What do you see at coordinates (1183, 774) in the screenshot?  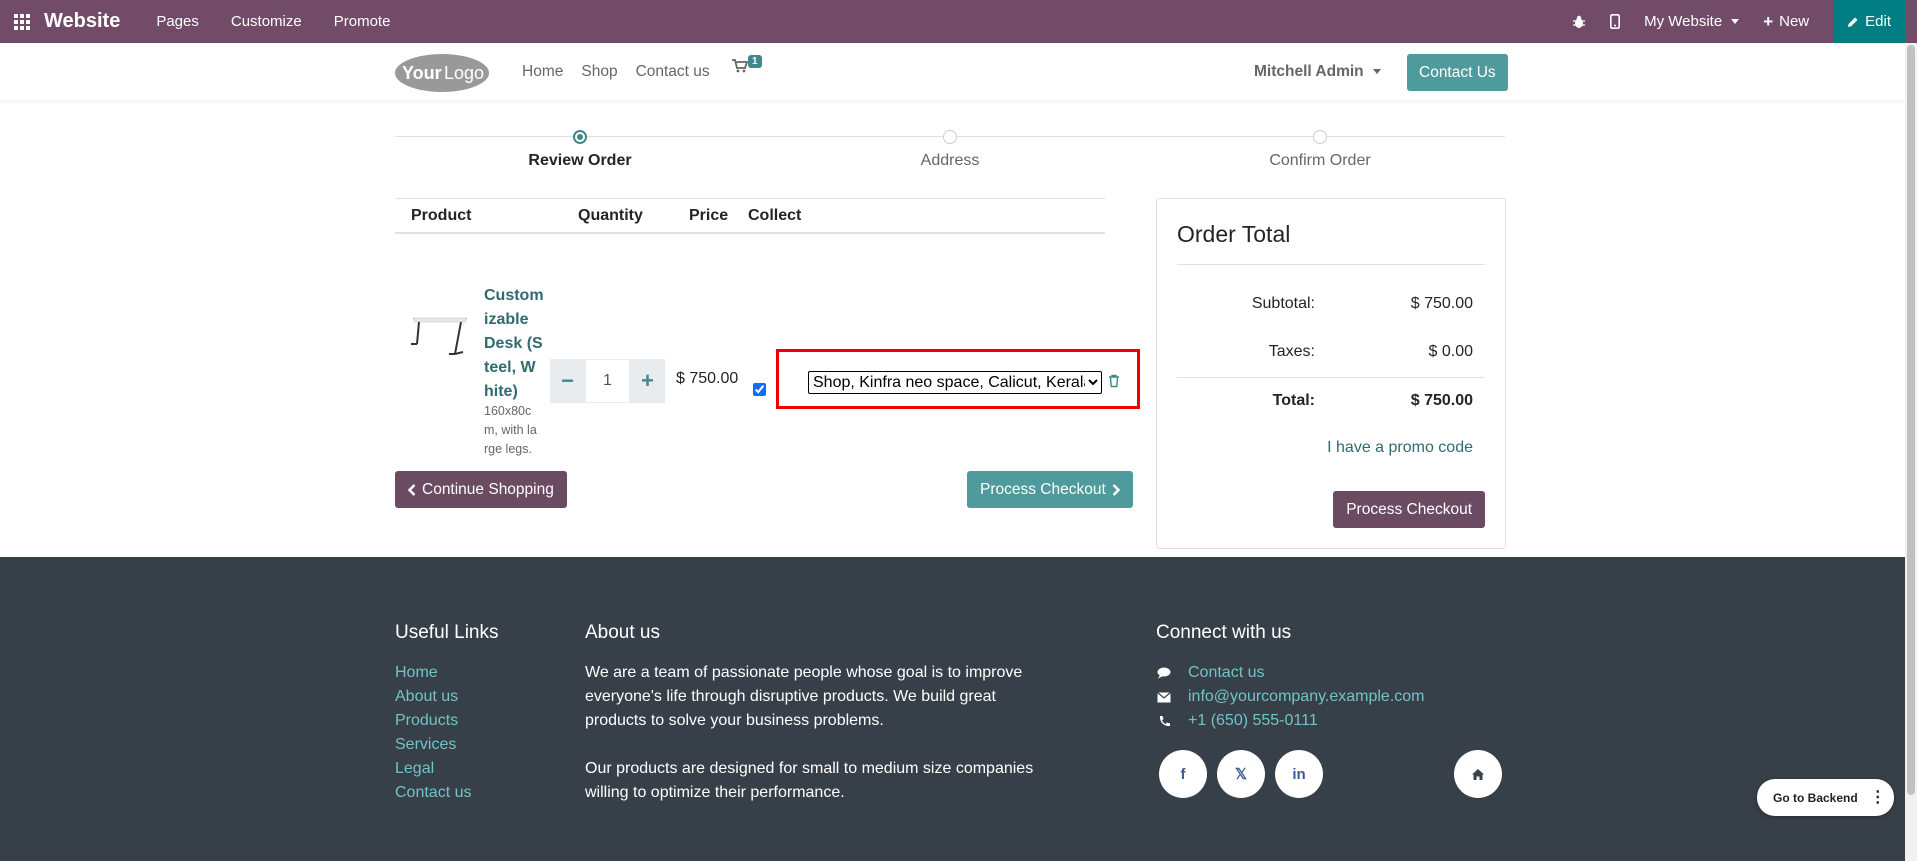 I see `facebook-icon: f` at bounding box center [1183, 774].